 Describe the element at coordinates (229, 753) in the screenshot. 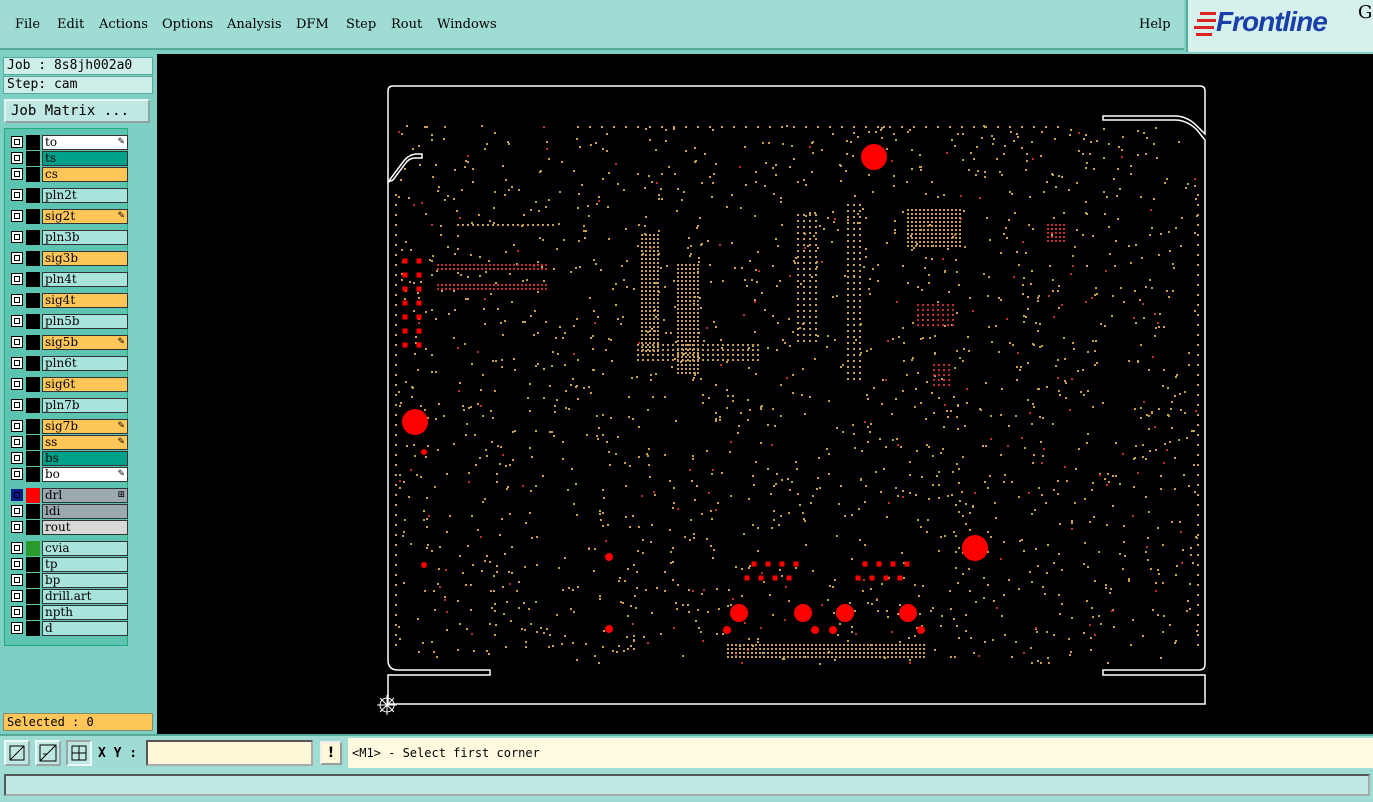

I see `xy-input` at that location.